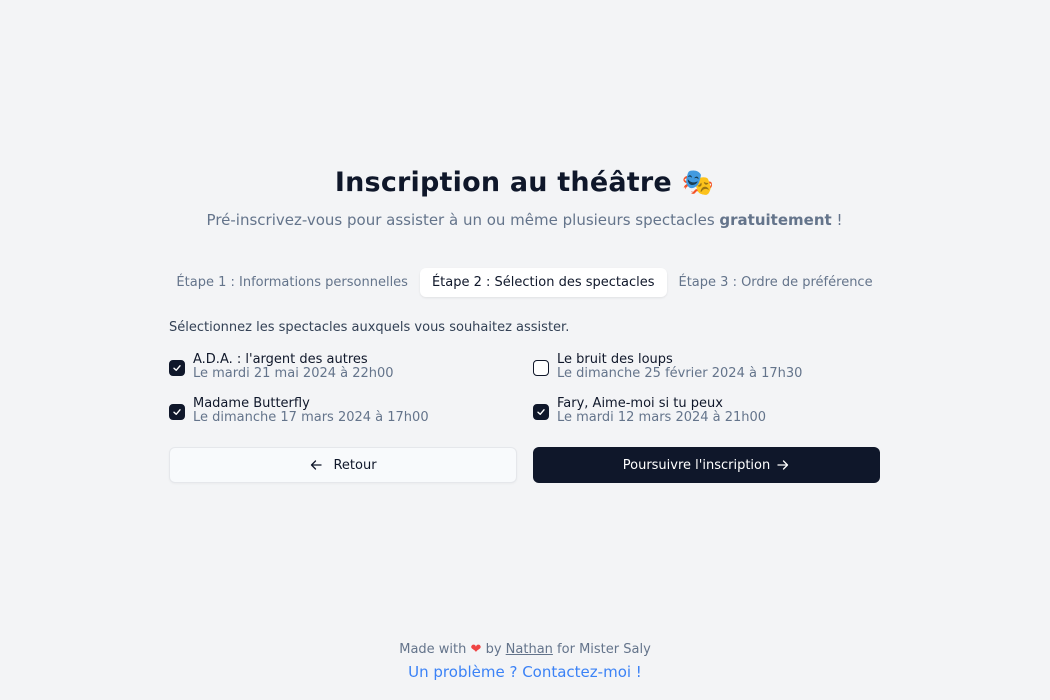 The height and width of the screenshot is (700, 1050). I want to click on subtitle-emphasis: gratuitement, so click(775, 220).